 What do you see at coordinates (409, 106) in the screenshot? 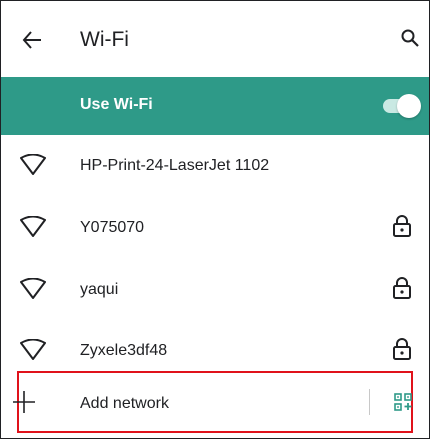
I see `switch-thumb` at bounding box center [409, 106].